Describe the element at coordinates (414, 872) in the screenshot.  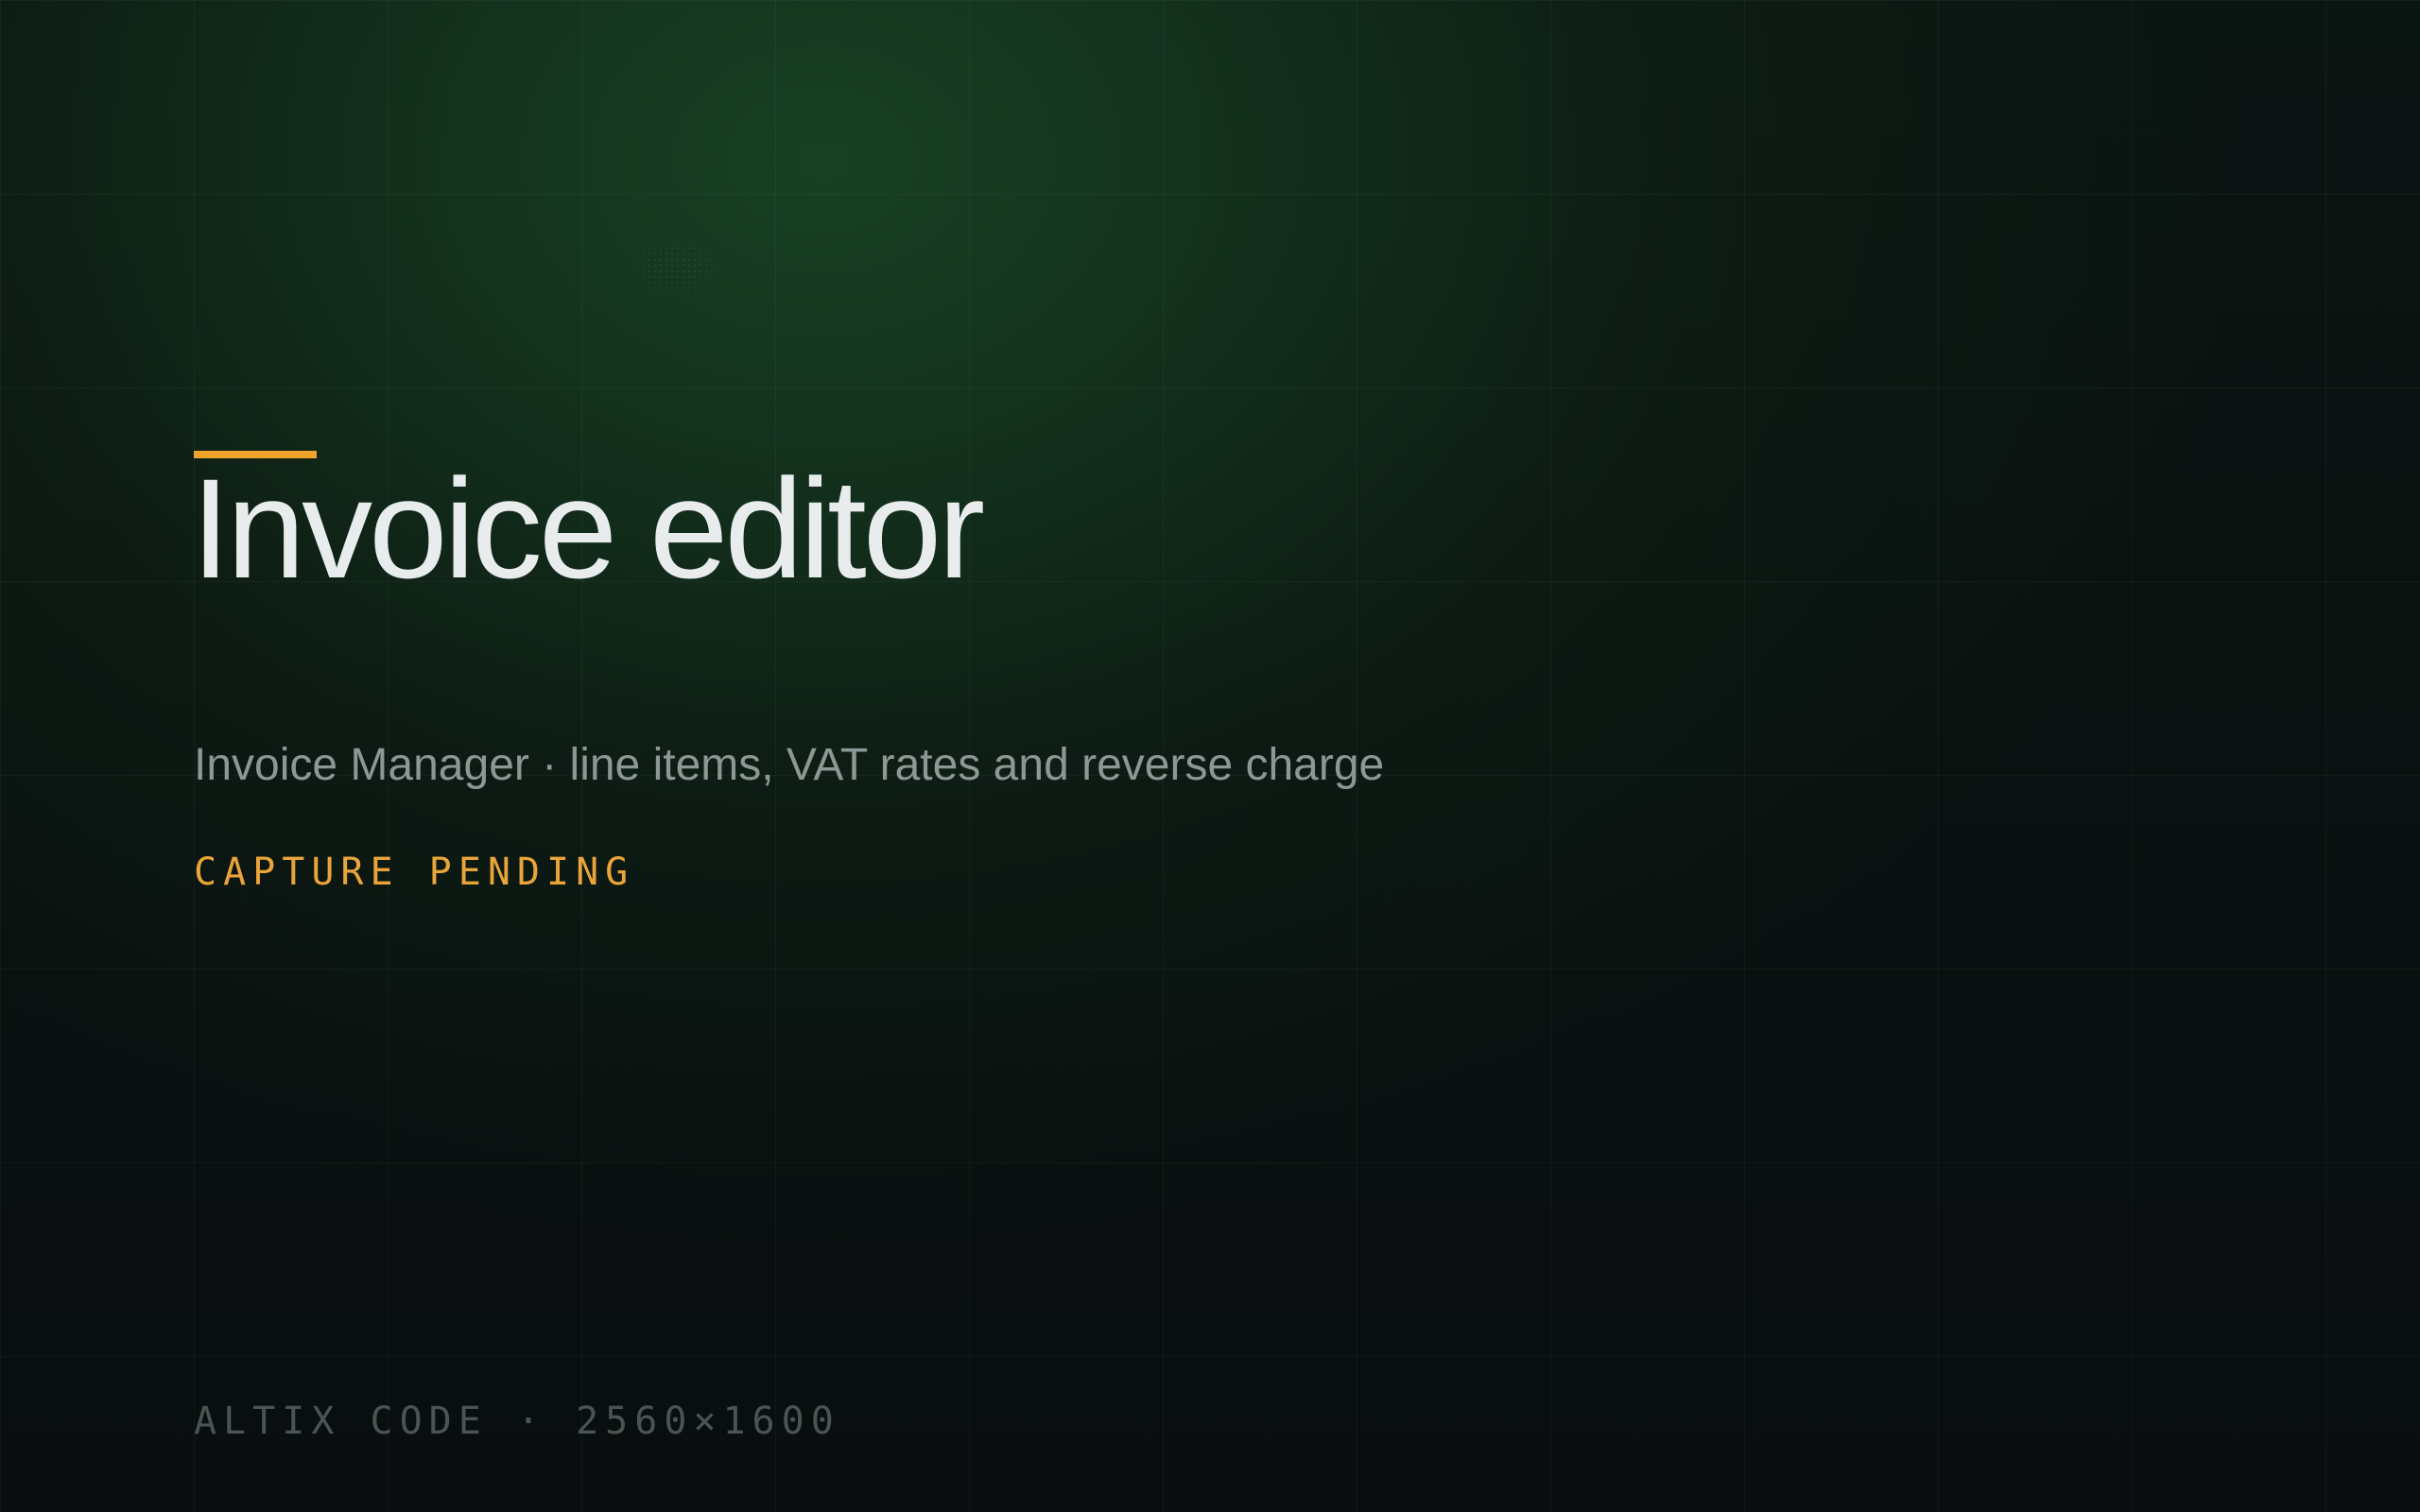
I see `status-label: CAPTURE PENDING` at that location.